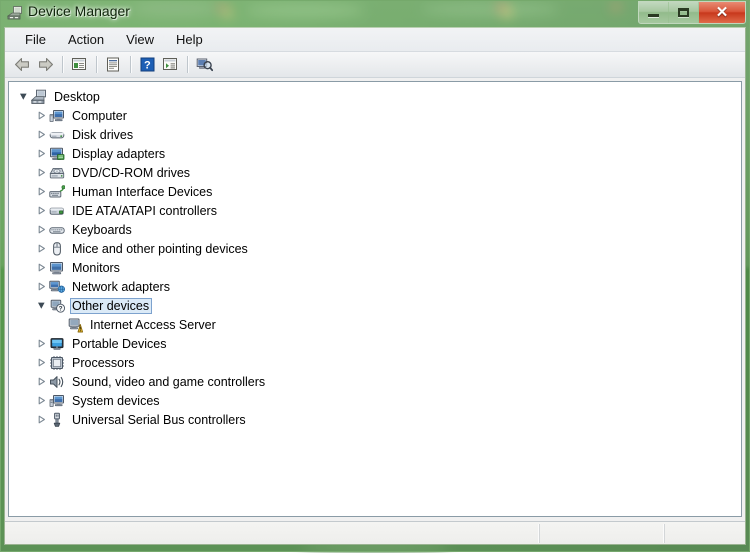 This screenshot has width=750, height=553. I want to click on help-question-icon: ?, so click(147, 64).